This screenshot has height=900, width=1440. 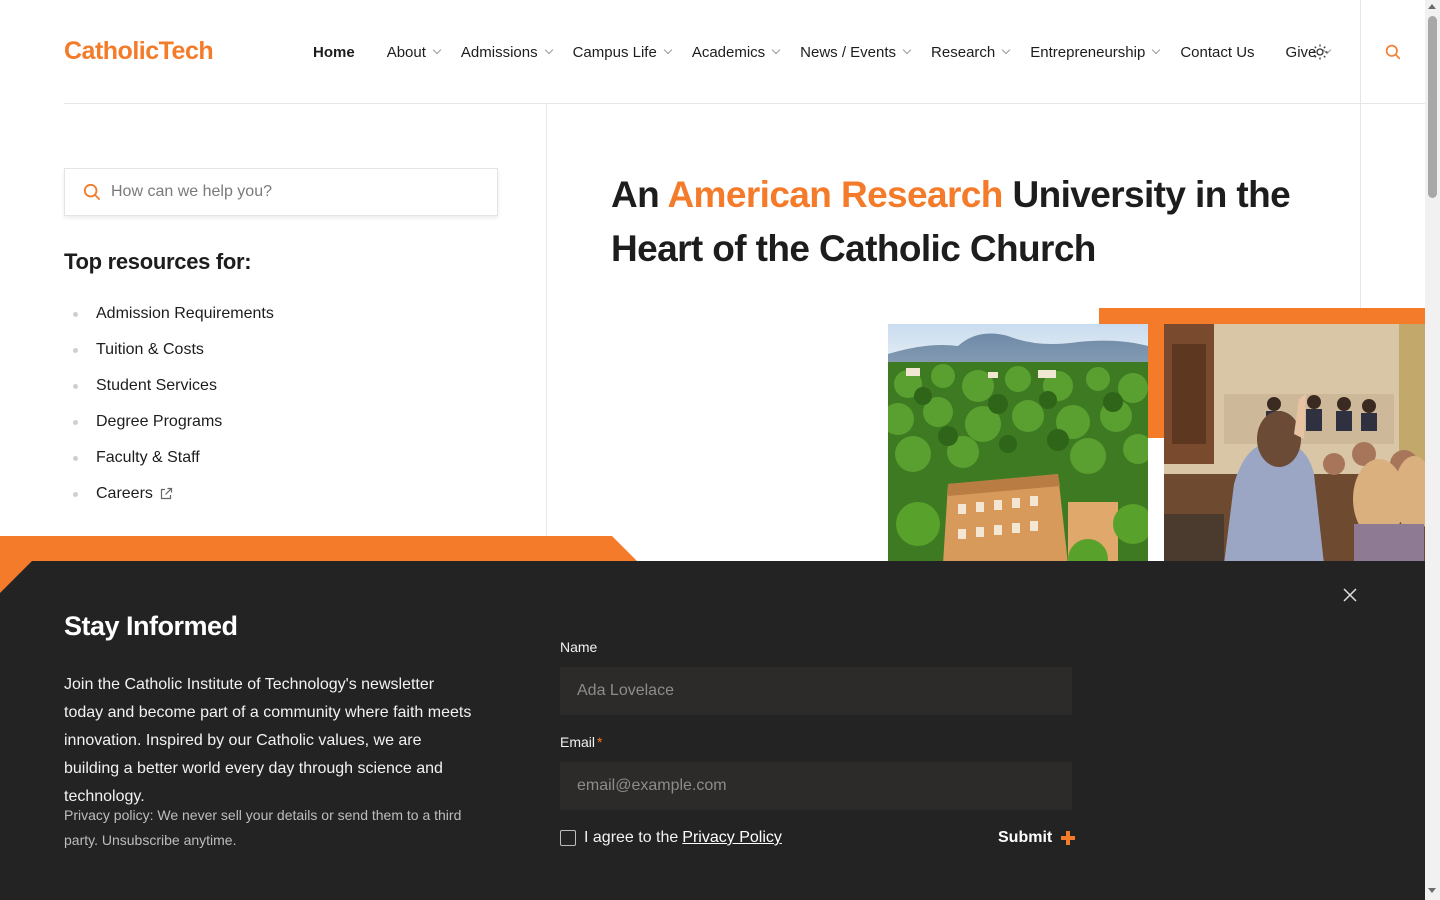 I want to click on resource-link: Student Services, so click(x=169, y=386).